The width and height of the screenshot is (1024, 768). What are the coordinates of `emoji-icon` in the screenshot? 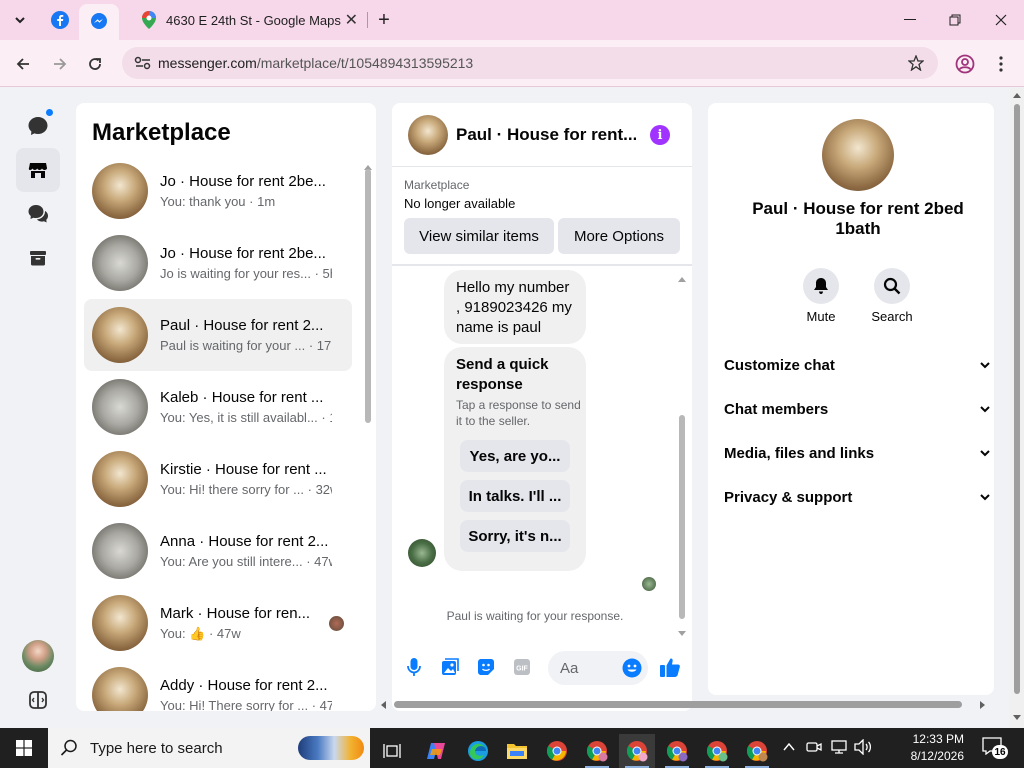 It's located at (632, 668).